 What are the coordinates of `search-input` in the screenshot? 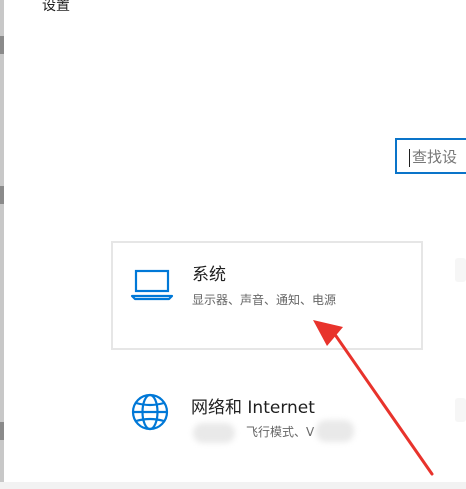 It's located at (439, 157).